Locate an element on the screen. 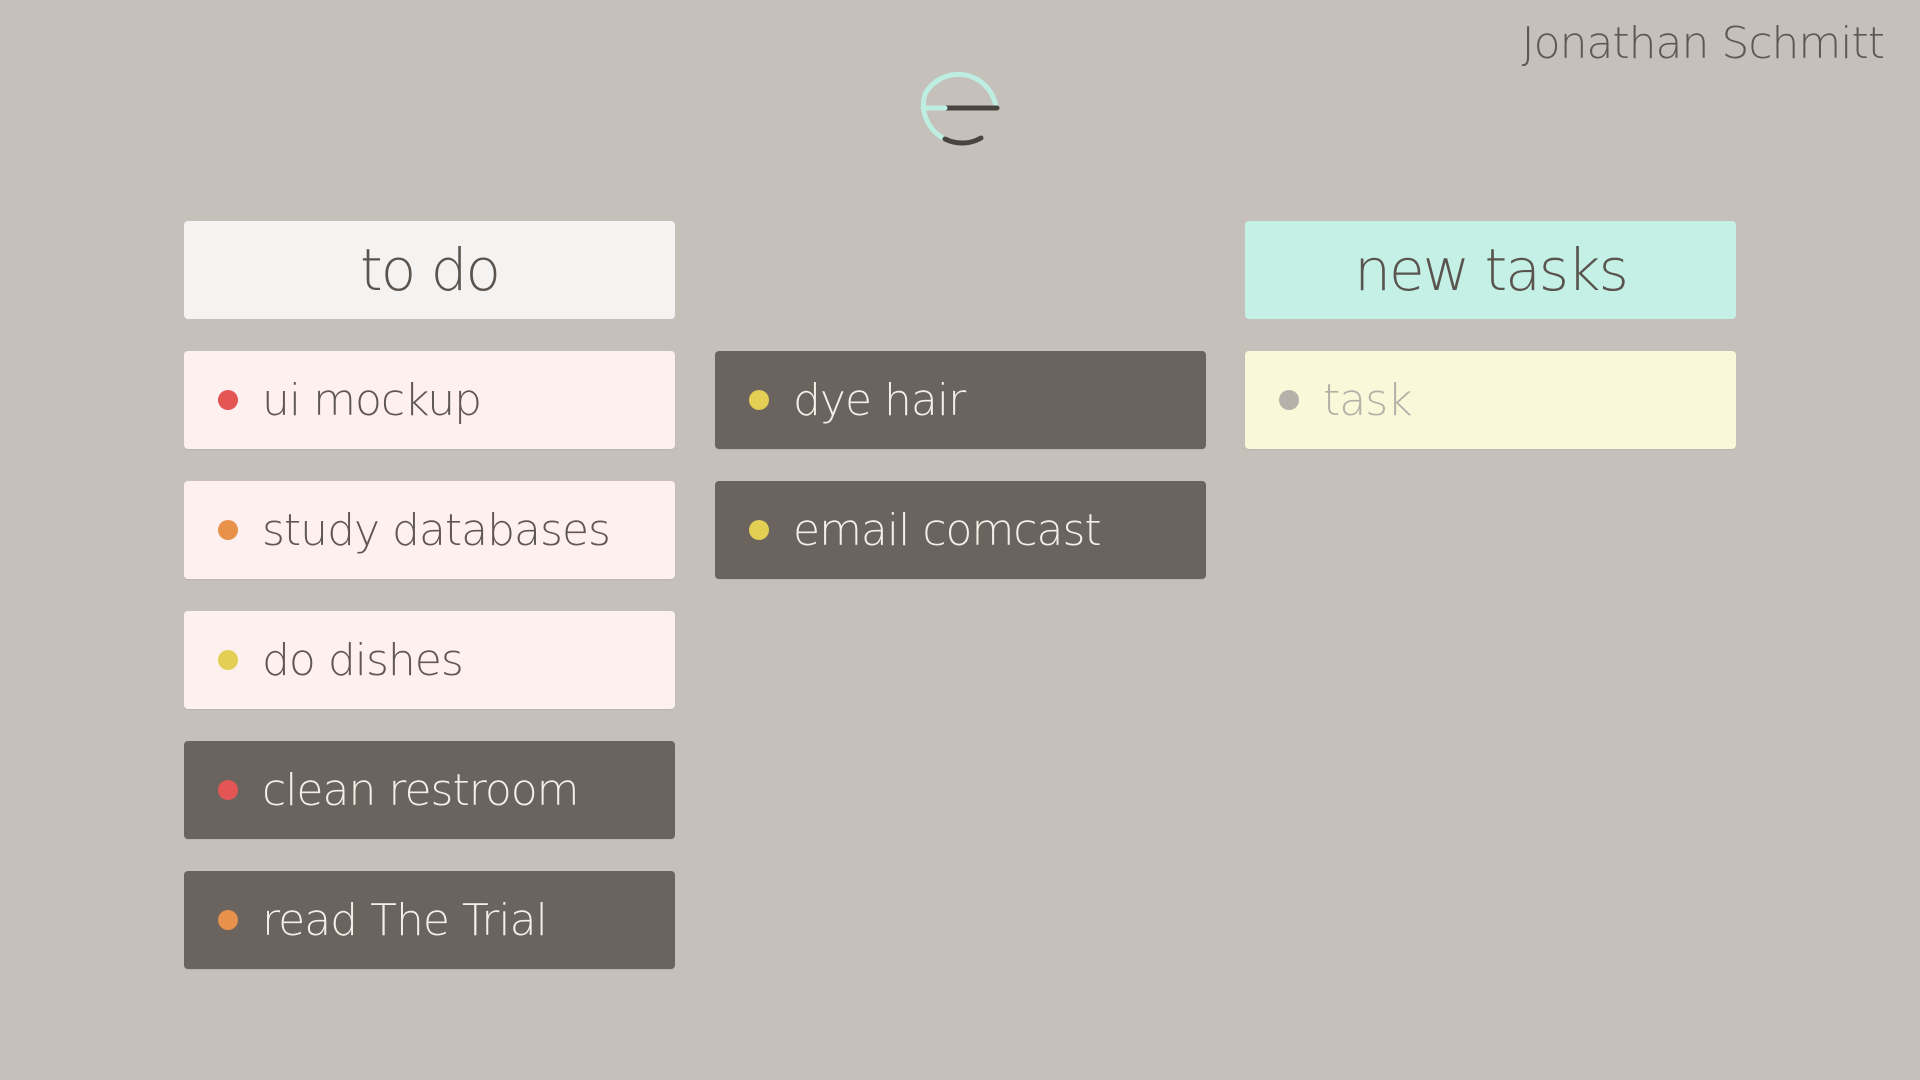  task-card-dye-hair: dye hair is located at coordinates (960, 400).